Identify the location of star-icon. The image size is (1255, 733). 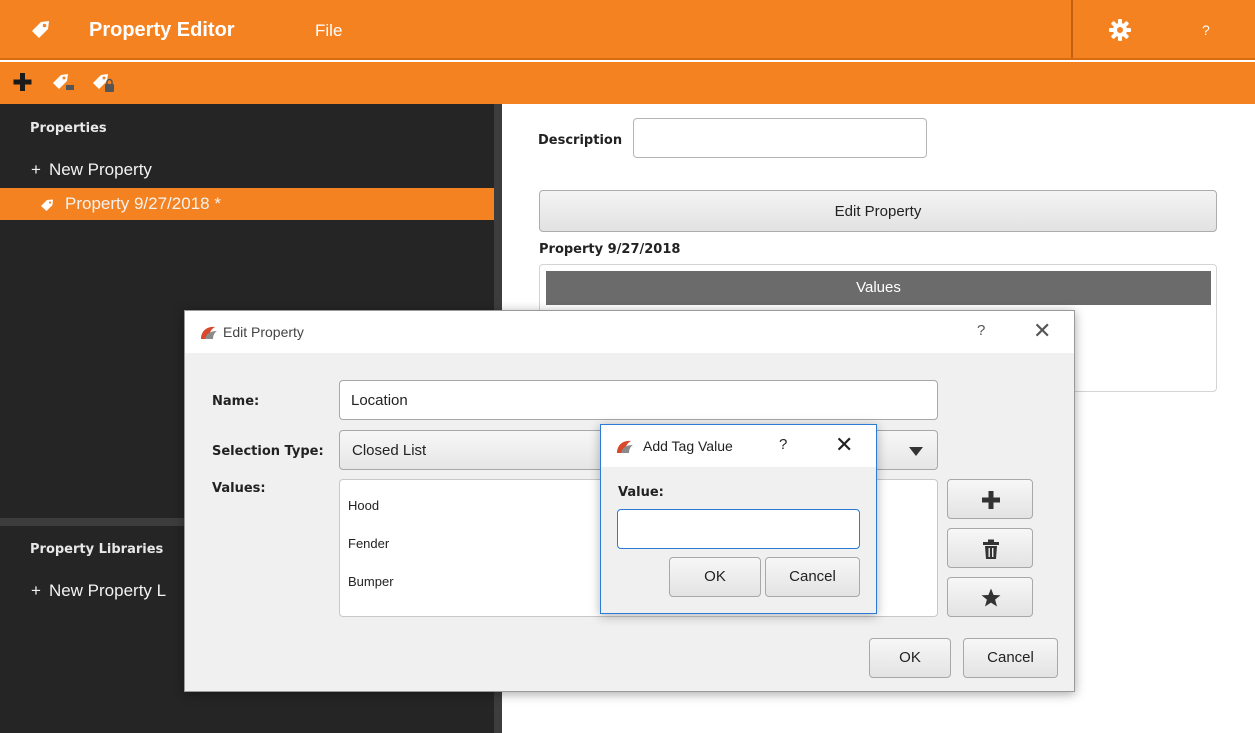
(991, 597).